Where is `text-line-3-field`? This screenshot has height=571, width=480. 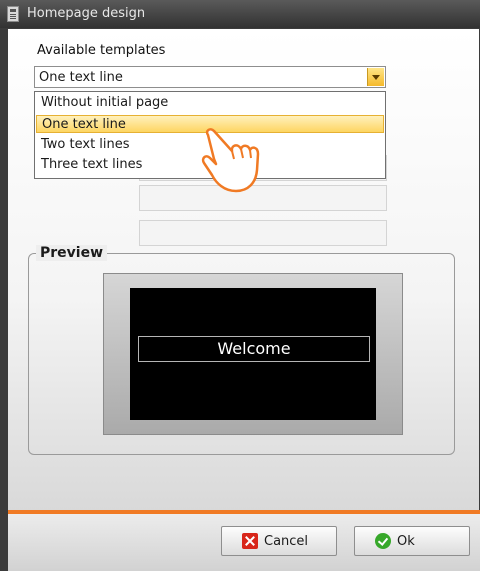
text-line-3-field is located at coordinates (263, 233).